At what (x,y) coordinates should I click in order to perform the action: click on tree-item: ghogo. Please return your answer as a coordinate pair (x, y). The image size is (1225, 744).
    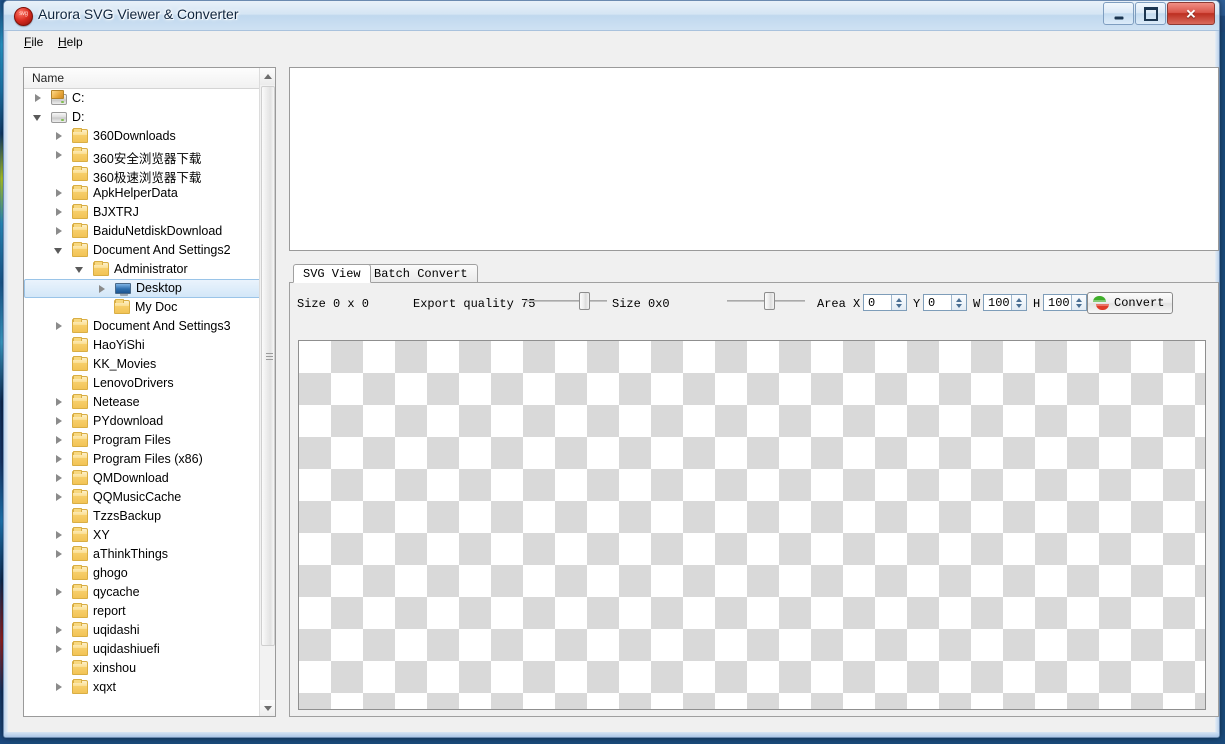
    Looking at the image, I should click on (142, 573).